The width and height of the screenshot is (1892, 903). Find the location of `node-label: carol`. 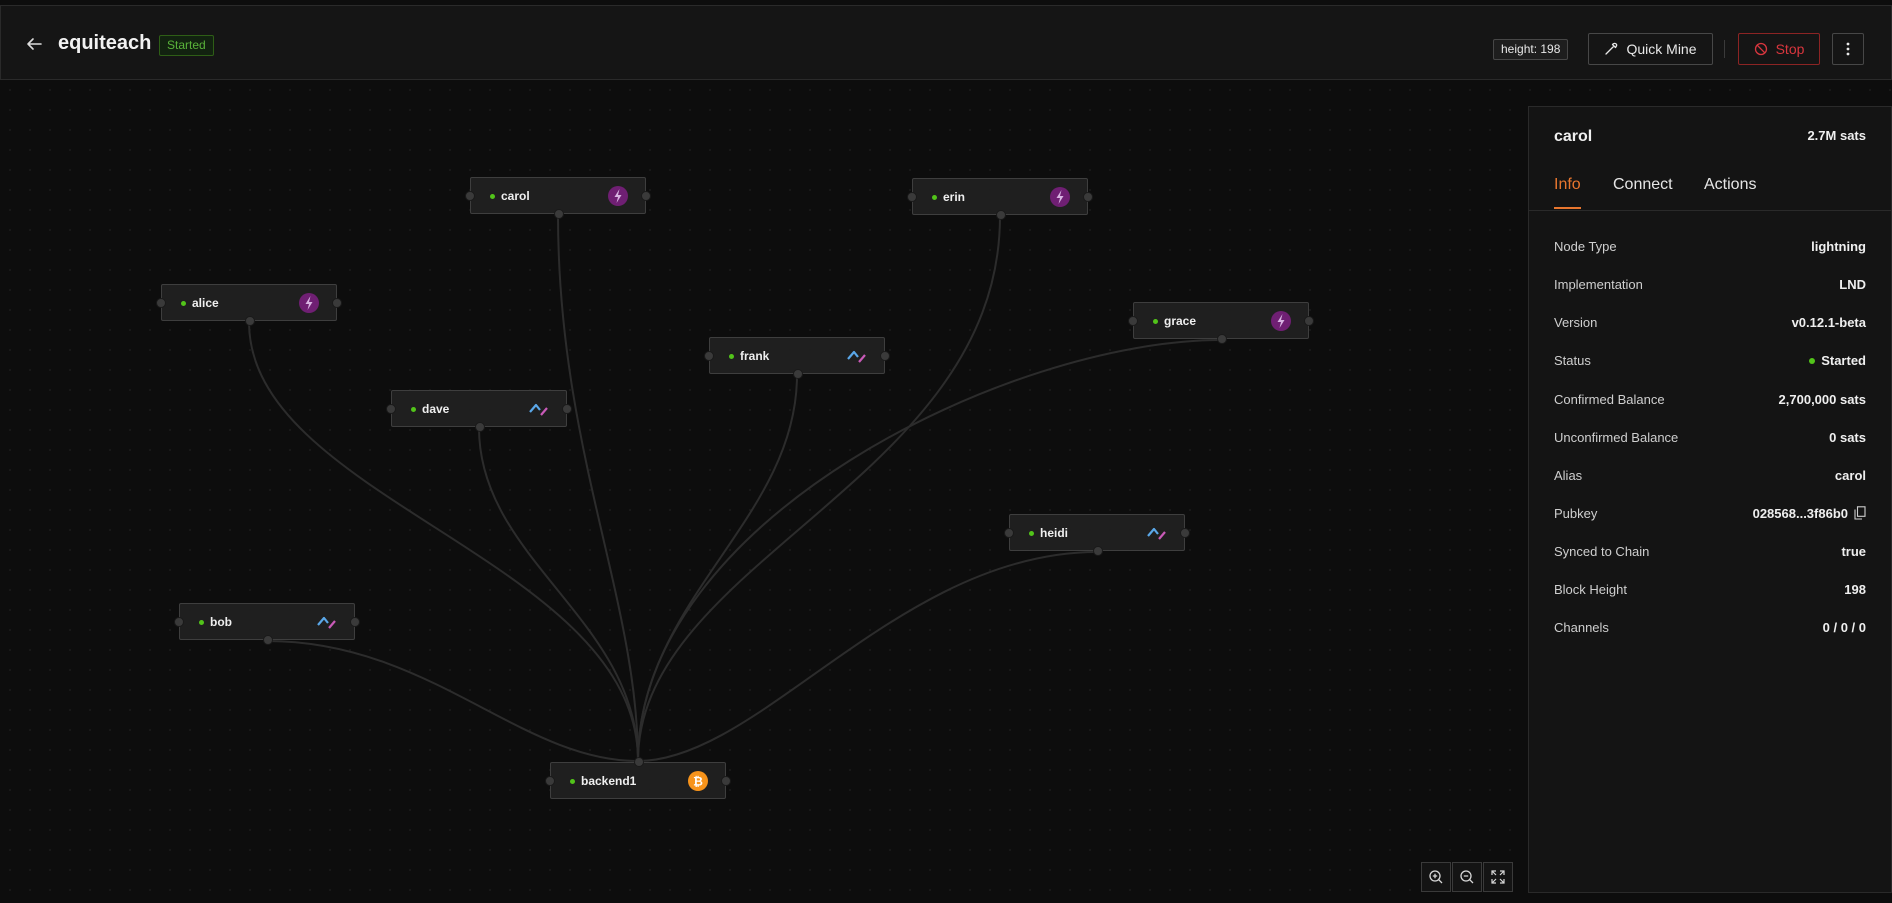

node-label: carol is located at coordinates (515, 196).